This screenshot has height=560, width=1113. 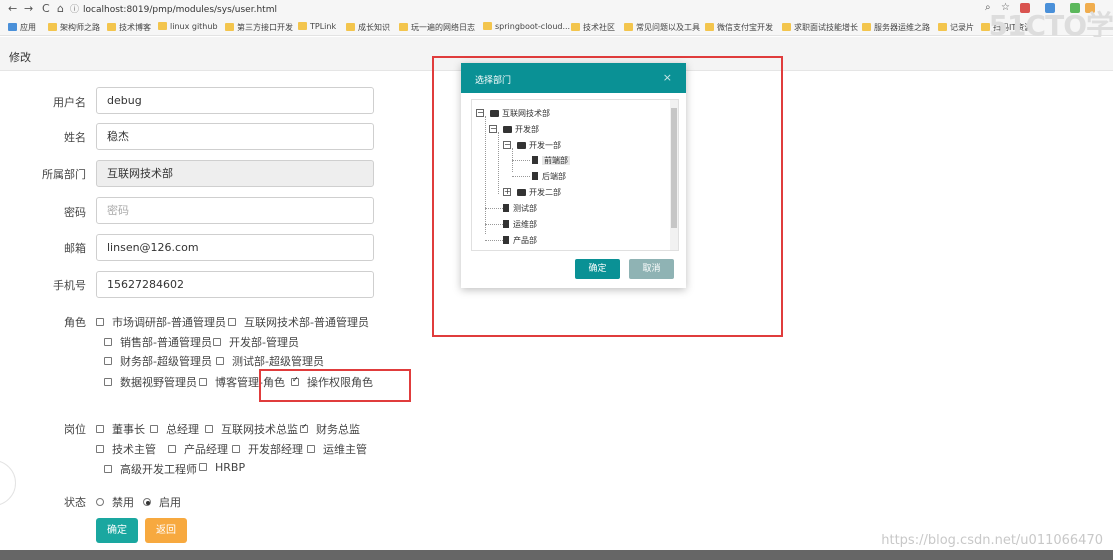 I want to click on tree-scrollbar, so click(x=674, y=175).